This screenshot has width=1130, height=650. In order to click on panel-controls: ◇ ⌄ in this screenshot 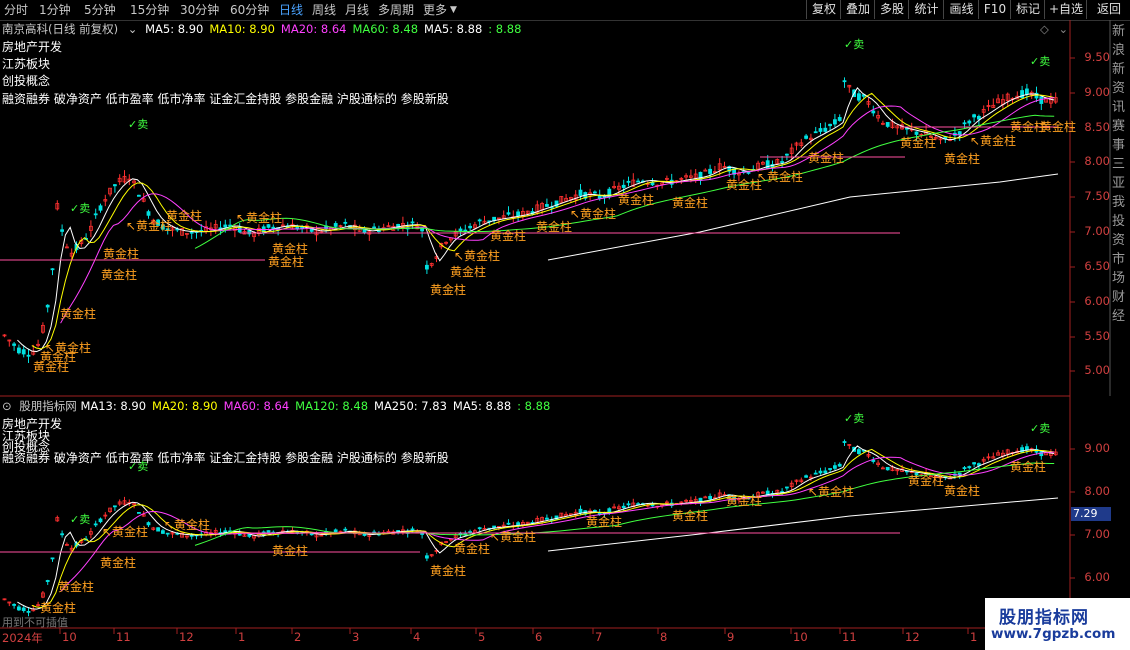, I will do `click(1054, 29)`.